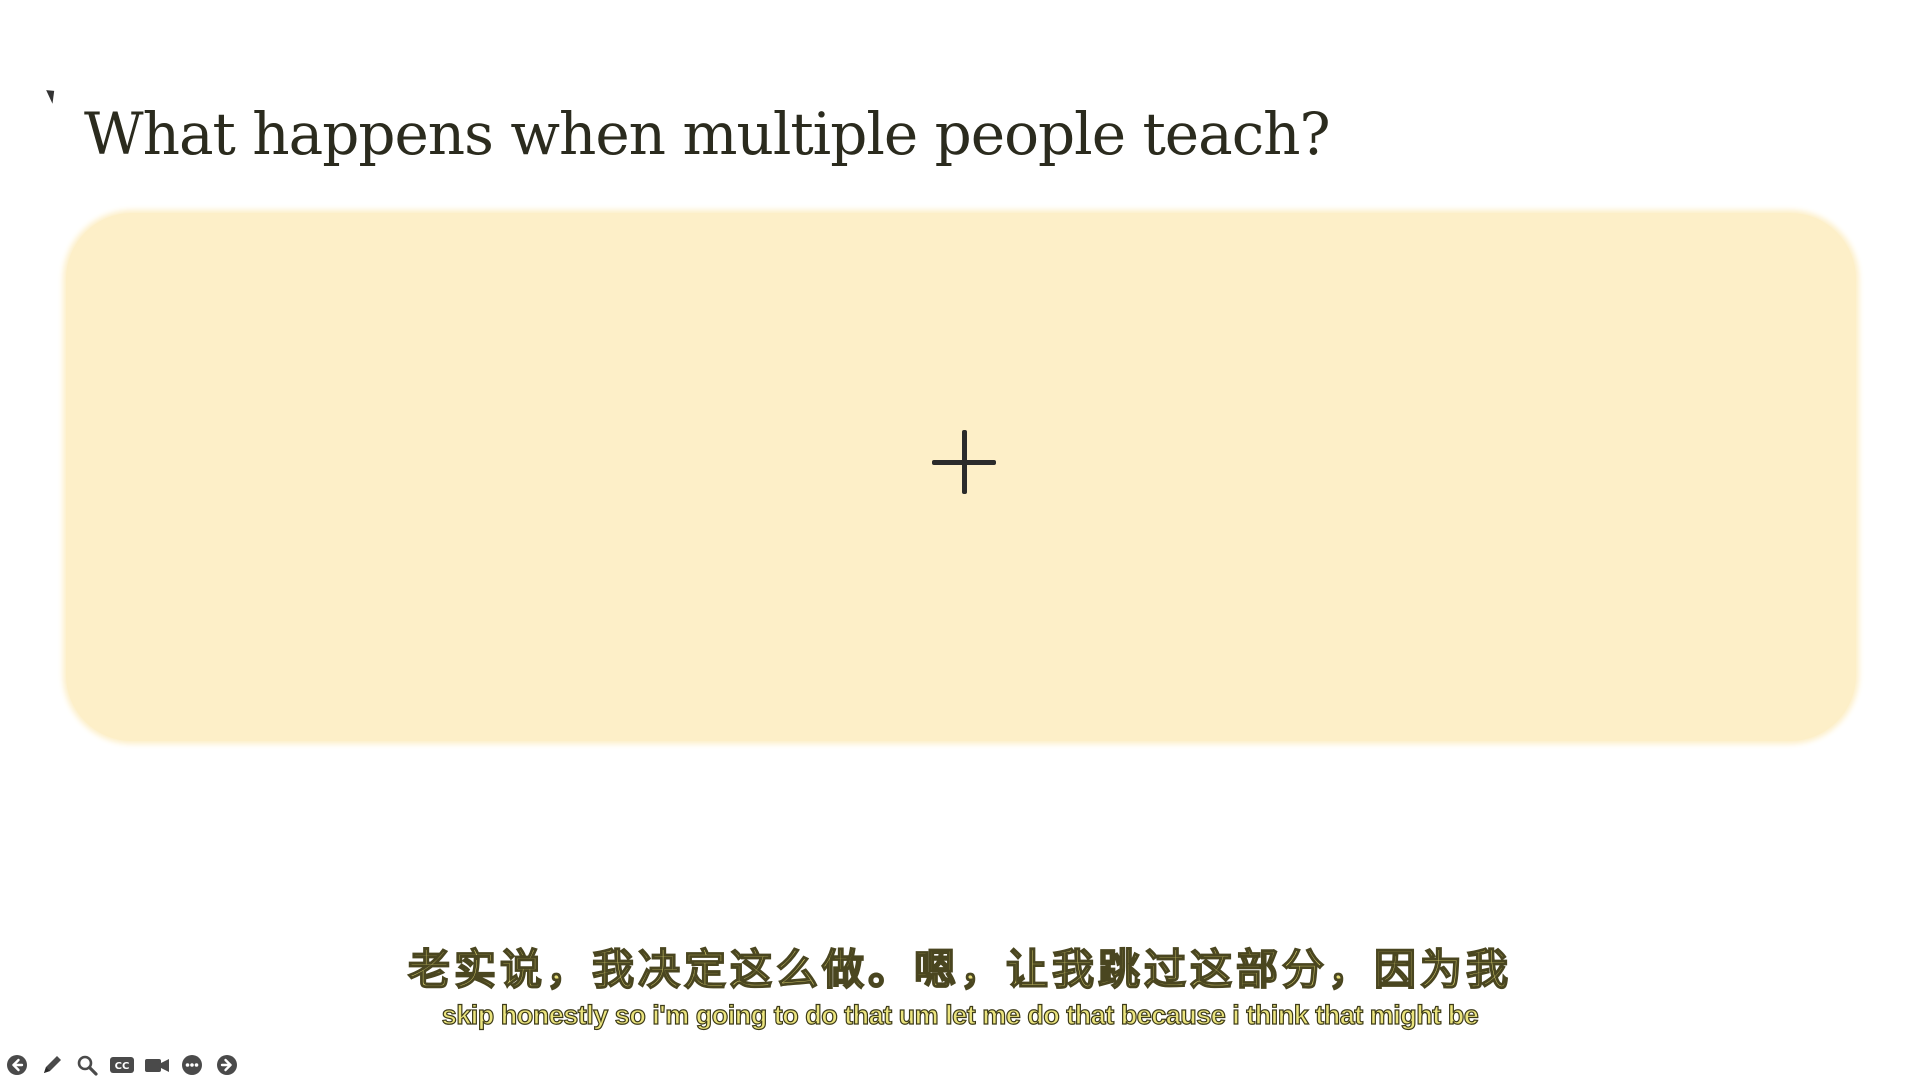 The image size is (1920, 1080). I want to click on pen-button, so click(52, 1065).